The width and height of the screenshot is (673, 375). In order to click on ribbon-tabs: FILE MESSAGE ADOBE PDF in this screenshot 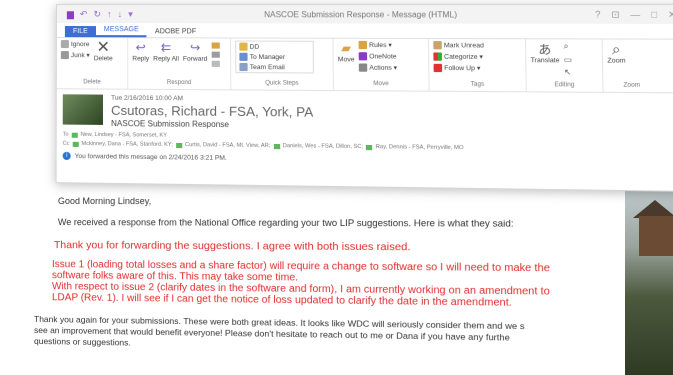, I will do `click(365, 31)`.